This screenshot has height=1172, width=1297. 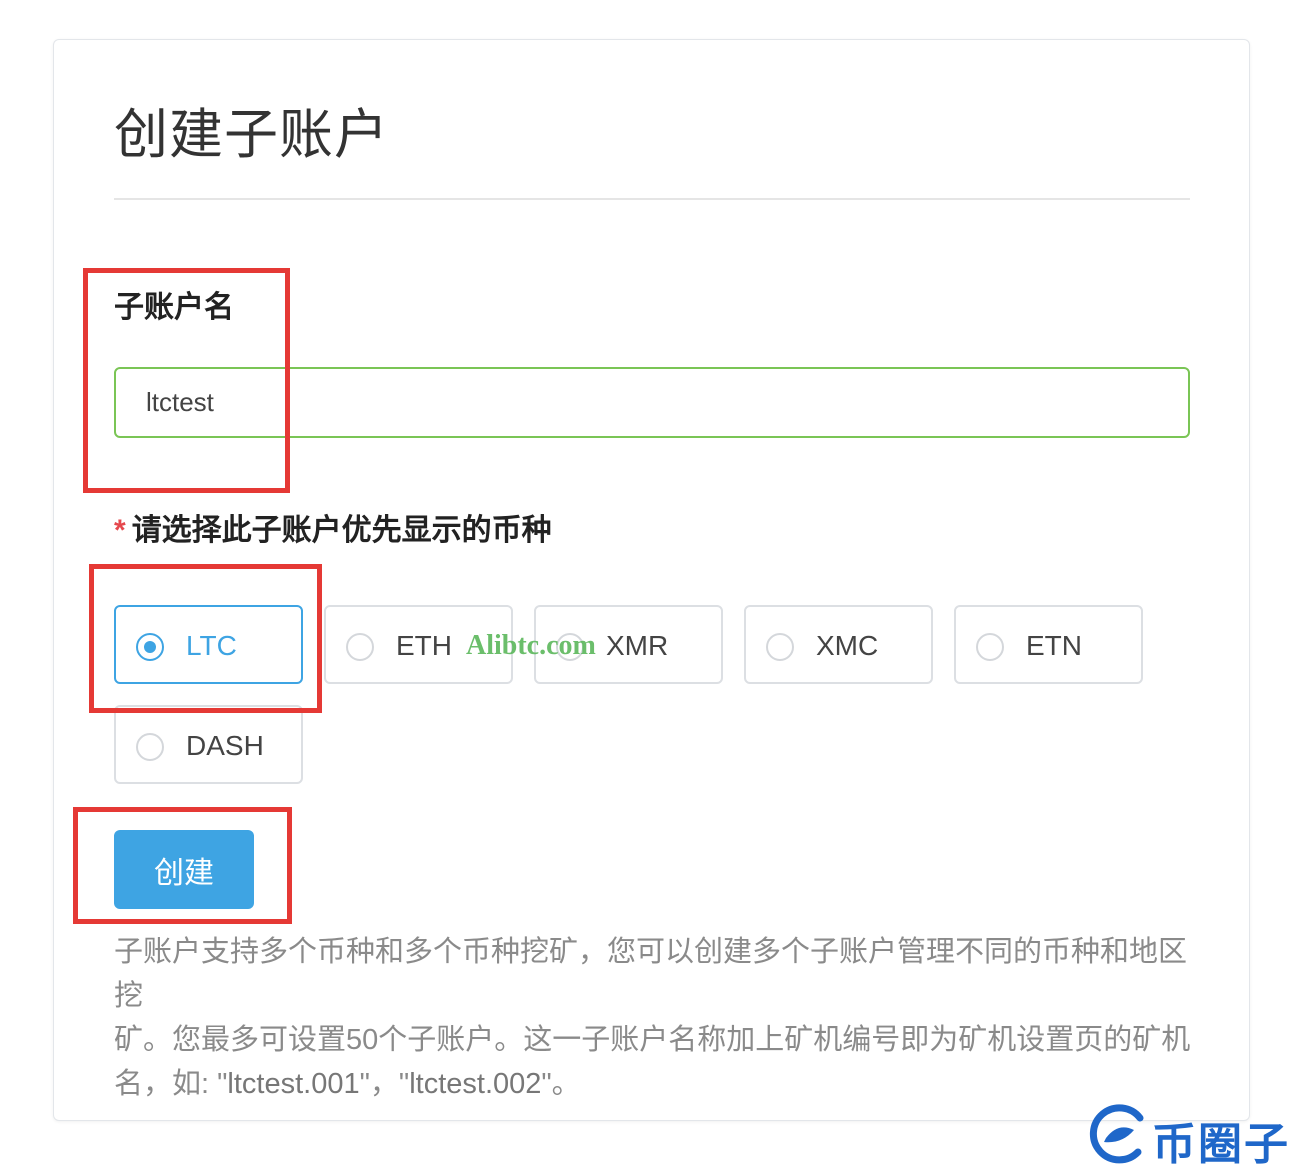 I want to click on coin-select-label: * 请选择此子账户优先显示的币种, so click(x=333, y=527).